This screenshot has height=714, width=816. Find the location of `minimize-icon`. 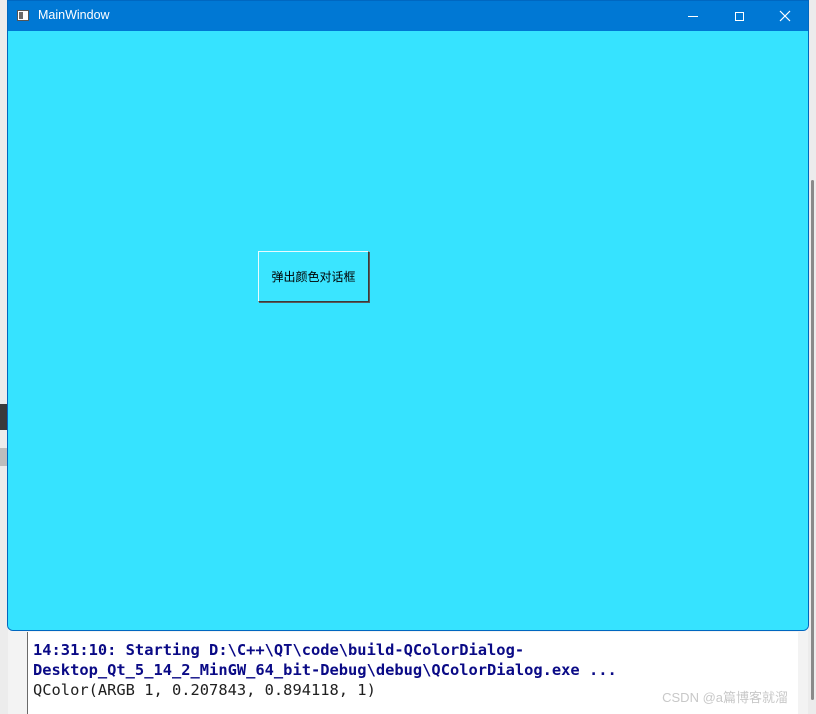

minimize-icon is located at coordinates (693, 16).